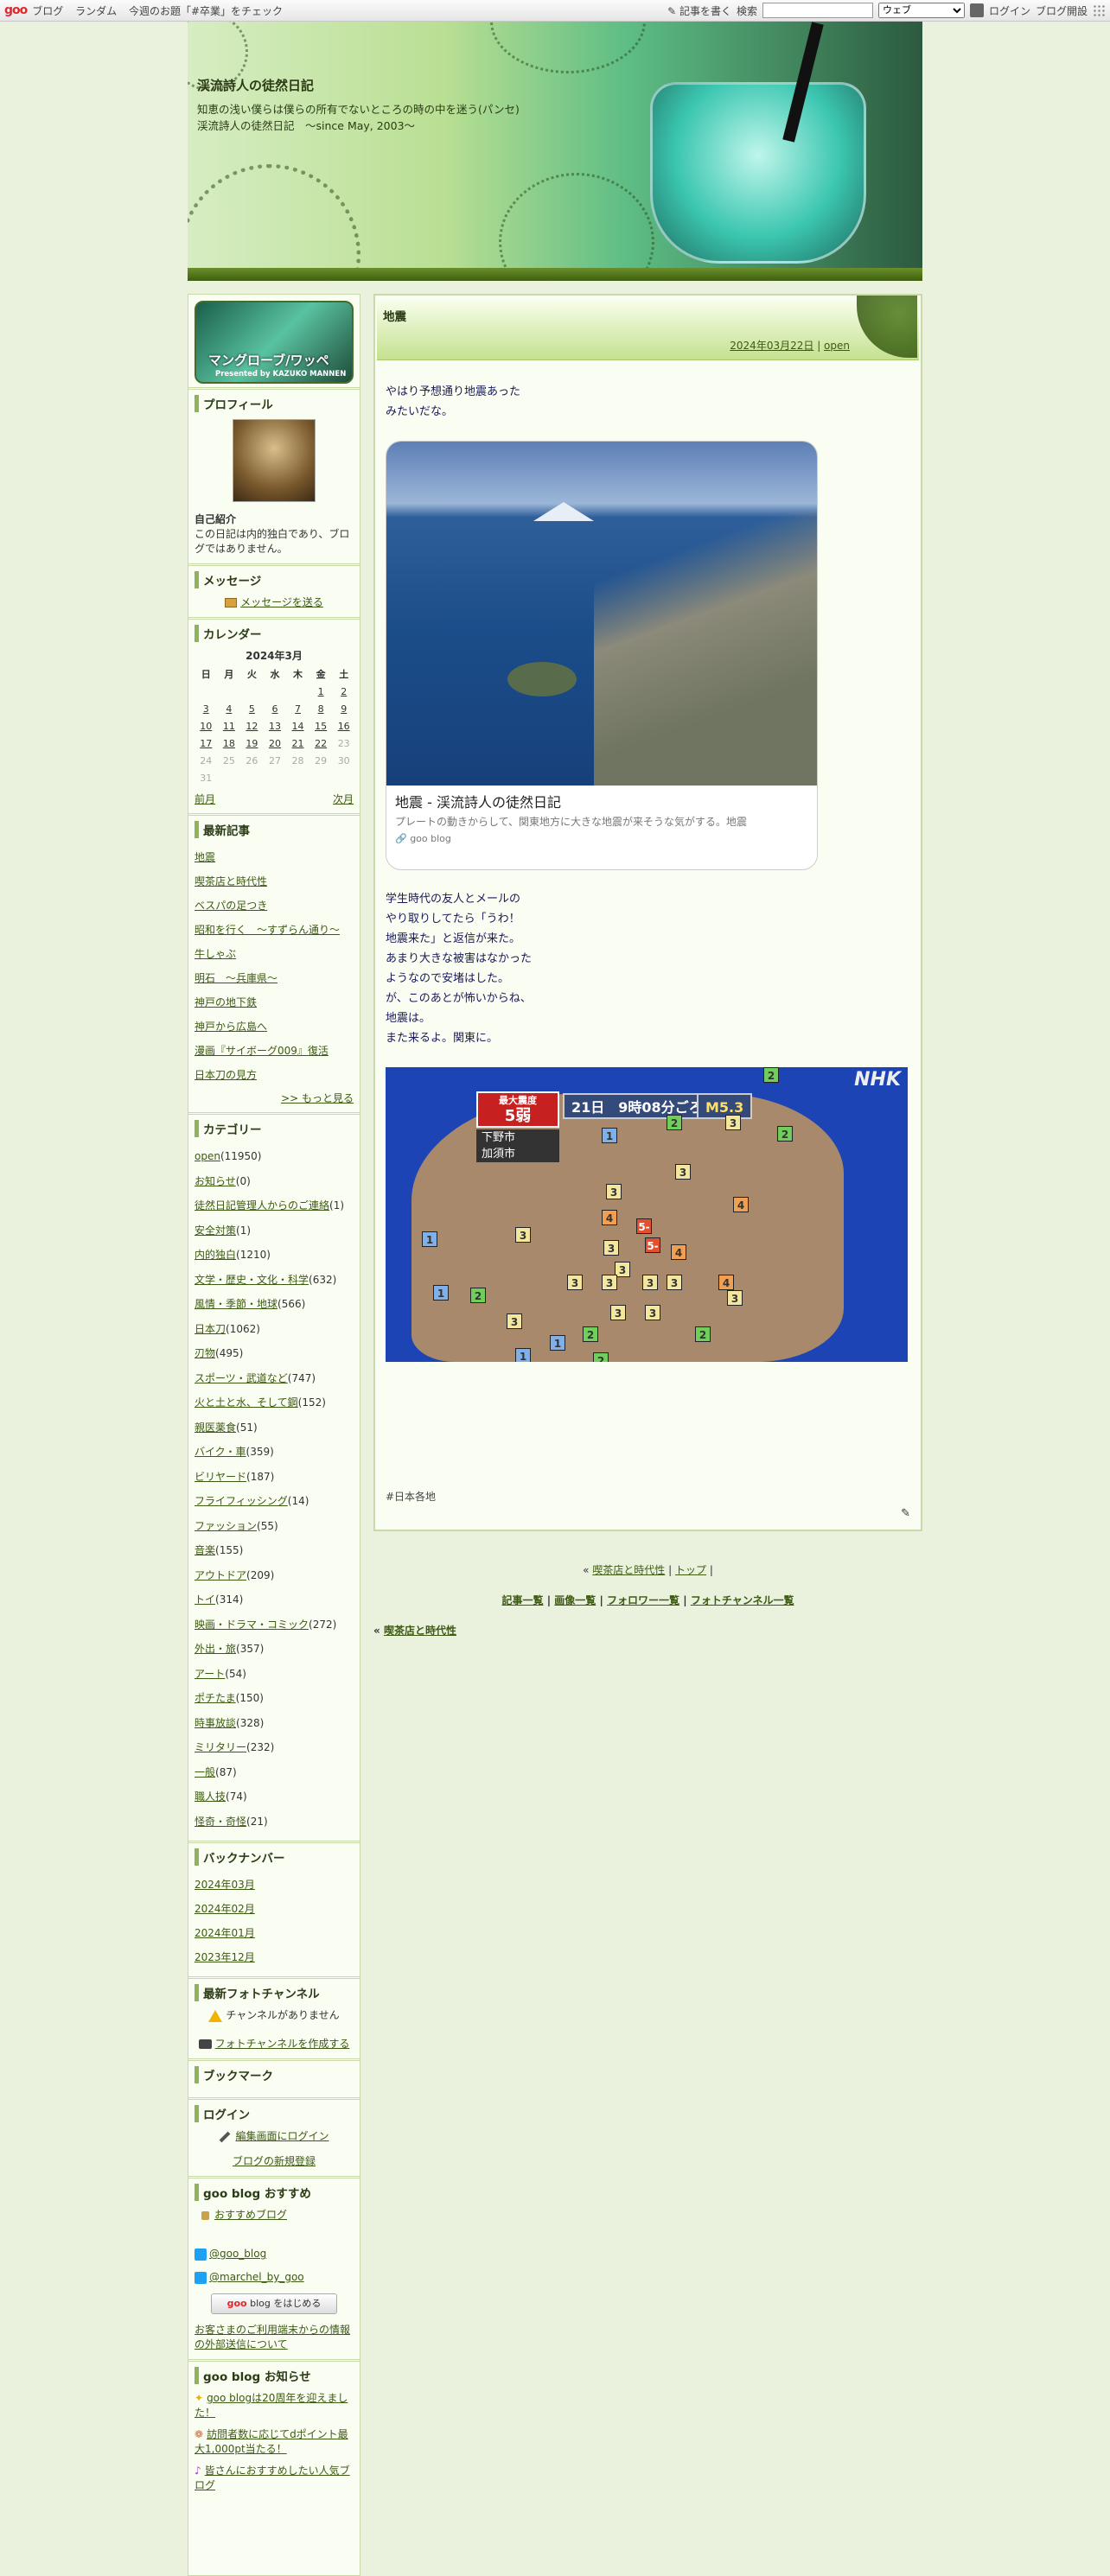 Image resolution: width=1110 pixels, height=2576 pixels. I want to click on more-articles-link: >> もっと見る, so click(317, 1098).